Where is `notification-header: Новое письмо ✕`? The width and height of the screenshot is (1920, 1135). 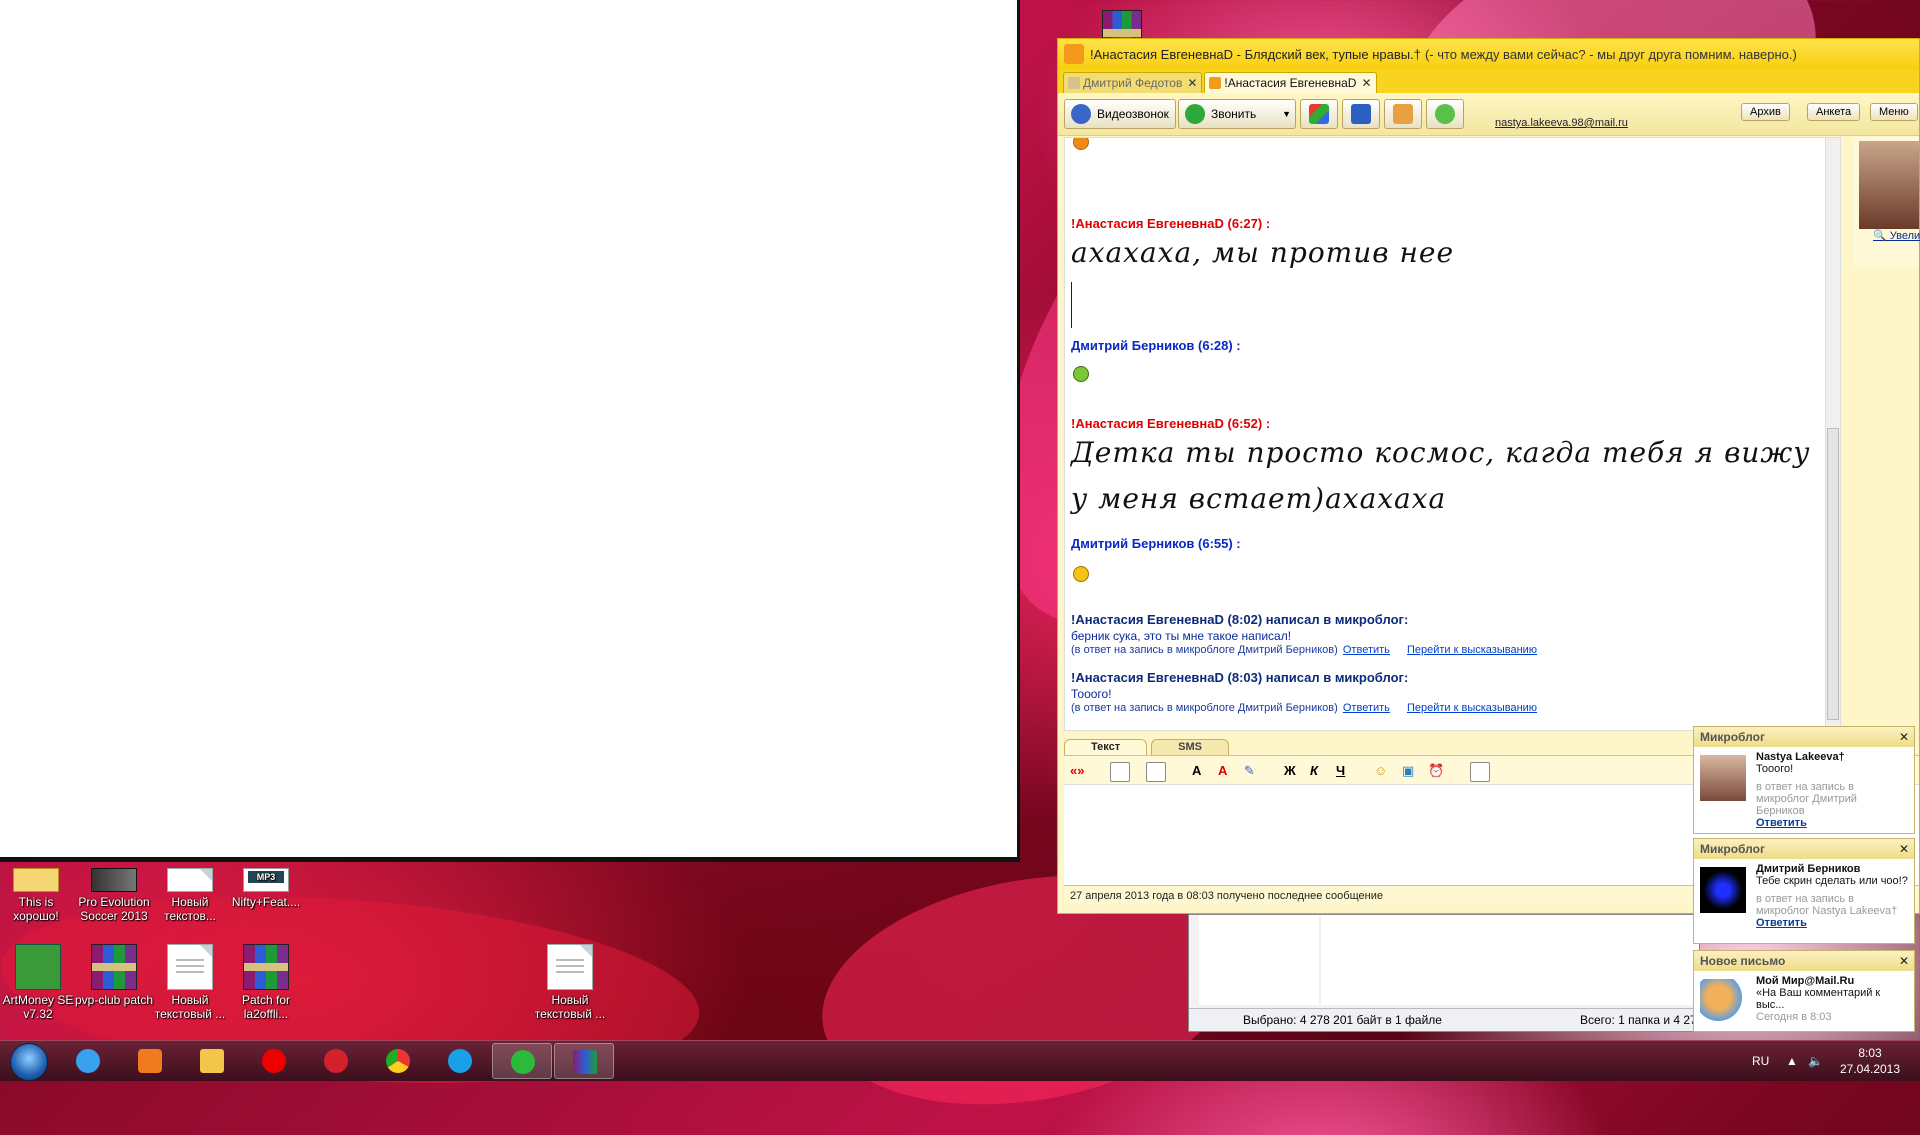
notification-header: Новое письмо ✕ is located at coordinates (1804, 961).